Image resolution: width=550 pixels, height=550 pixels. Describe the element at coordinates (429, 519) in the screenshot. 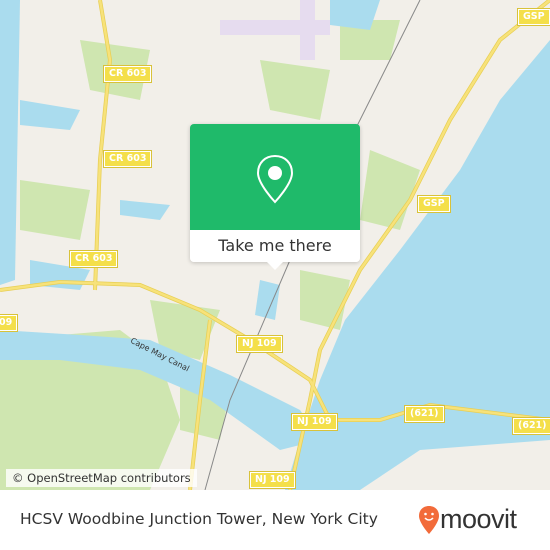

I see `moovit-pin-icon` at that location.